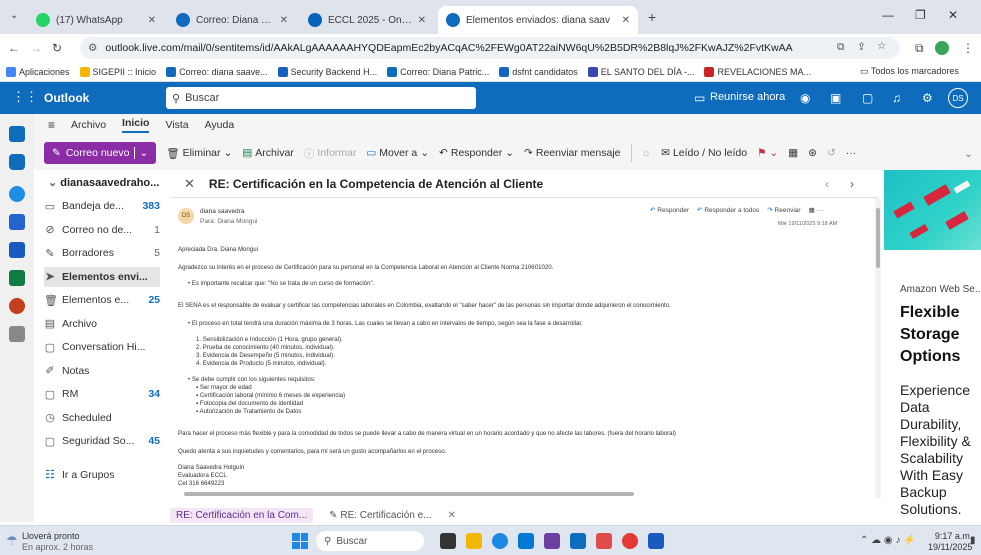 This screenshot has width=981, height=555. Describe the element at coordinates (102, 230) in the screenshot. I see `folder-item: ⊘ Correo no de... 1` at that location.